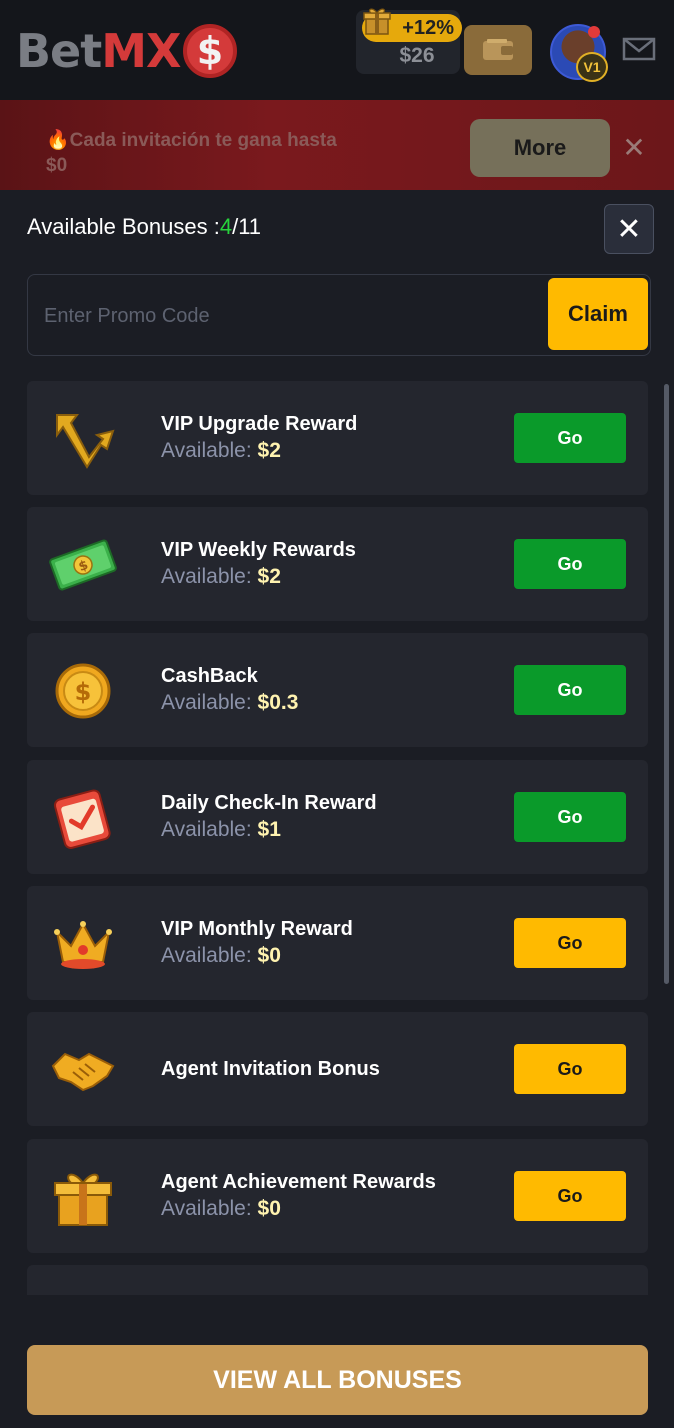  What do you see at coordinates (123, 226) in the screenshot?
I see `panel-title-prefix: Available Bonuses :` at bounding box center [123, 226].